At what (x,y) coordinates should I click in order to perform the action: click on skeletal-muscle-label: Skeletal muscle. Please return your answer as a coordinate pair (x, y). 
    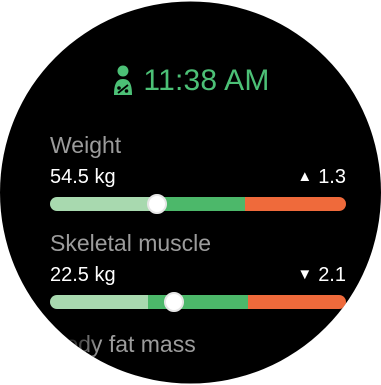
    Looking at the image, I should click on (131, 243).